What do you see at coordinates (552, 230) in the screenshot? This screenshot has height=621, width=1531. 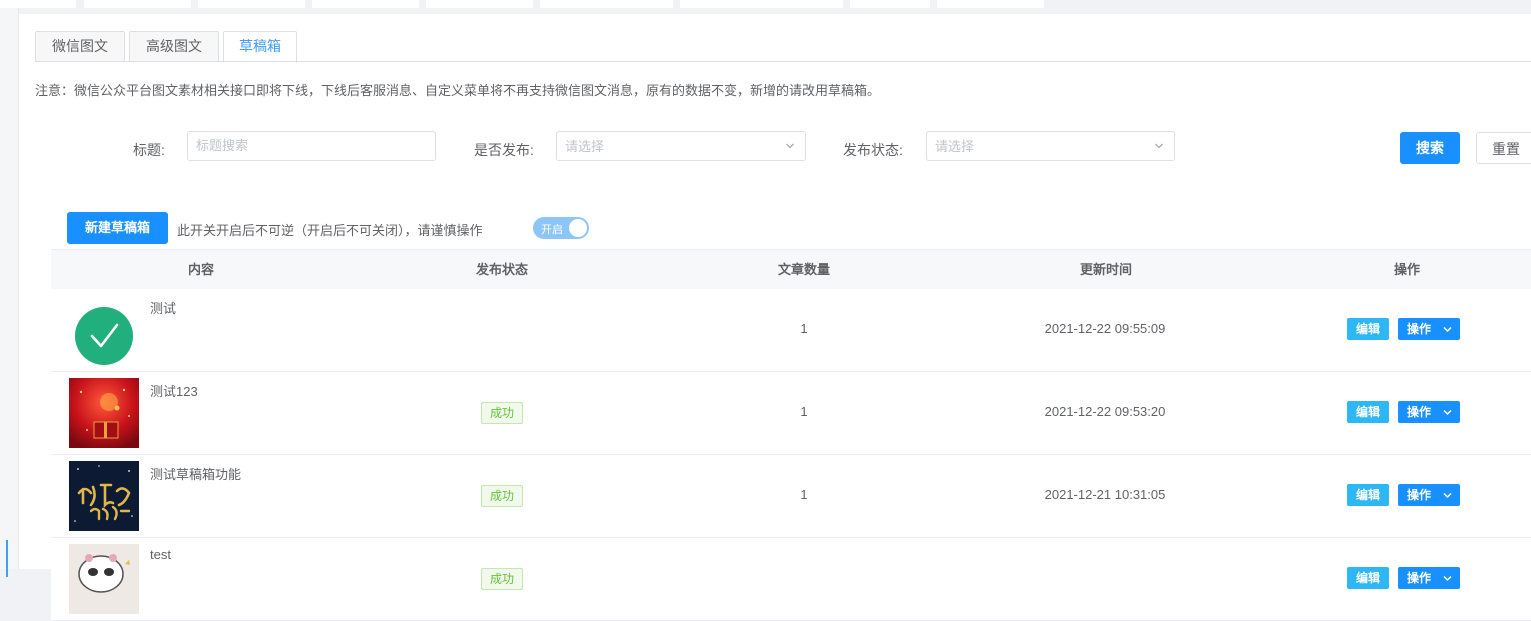 I see `switch-label: 开启` at bounding box center [552, 230].